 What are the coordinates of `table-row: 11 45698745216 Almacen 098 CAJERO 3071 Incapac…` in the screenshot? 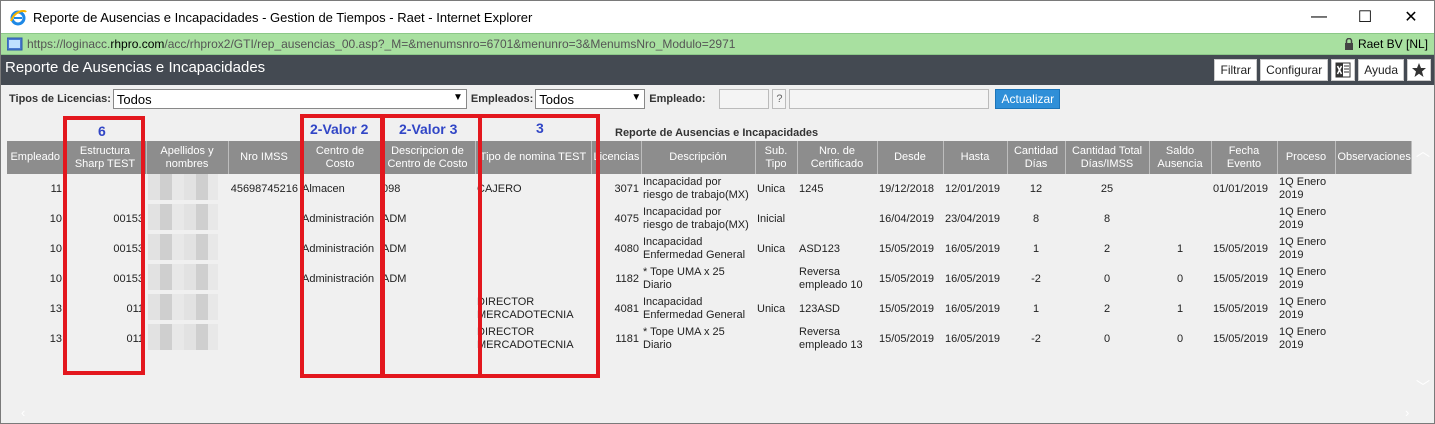 It's located at (709, 189).